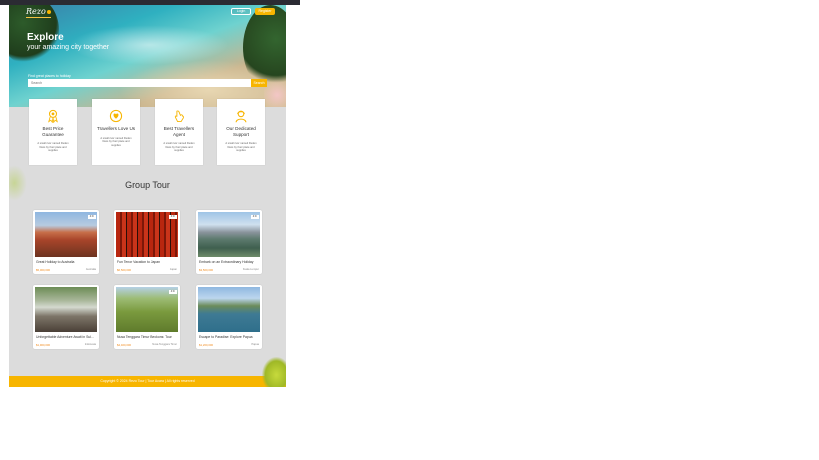 The image size is (819, 460). What do you see at coordinates (241, 11) in the screenshot?
I see `login-button: Login` at bounding box center [241, 11].